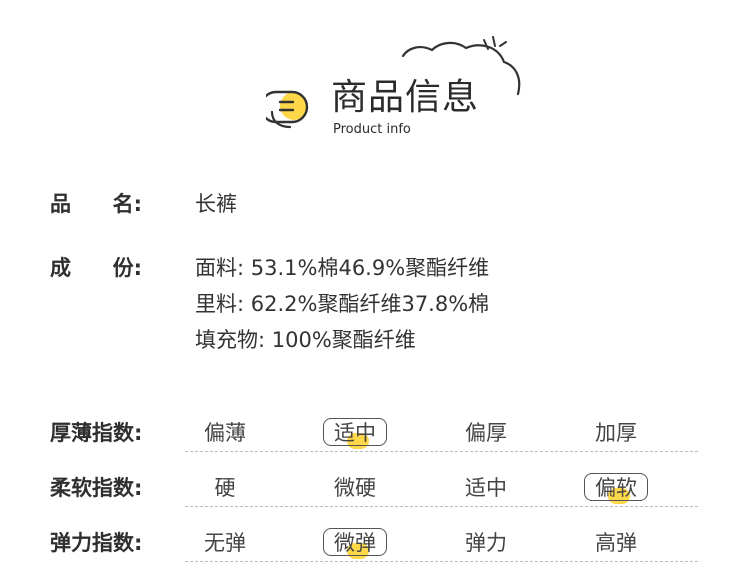 The image size is (750, 570). Describe the element at coordinates (96, 268) in the screenshot. I see `composition-label: 成 份:` at that location.